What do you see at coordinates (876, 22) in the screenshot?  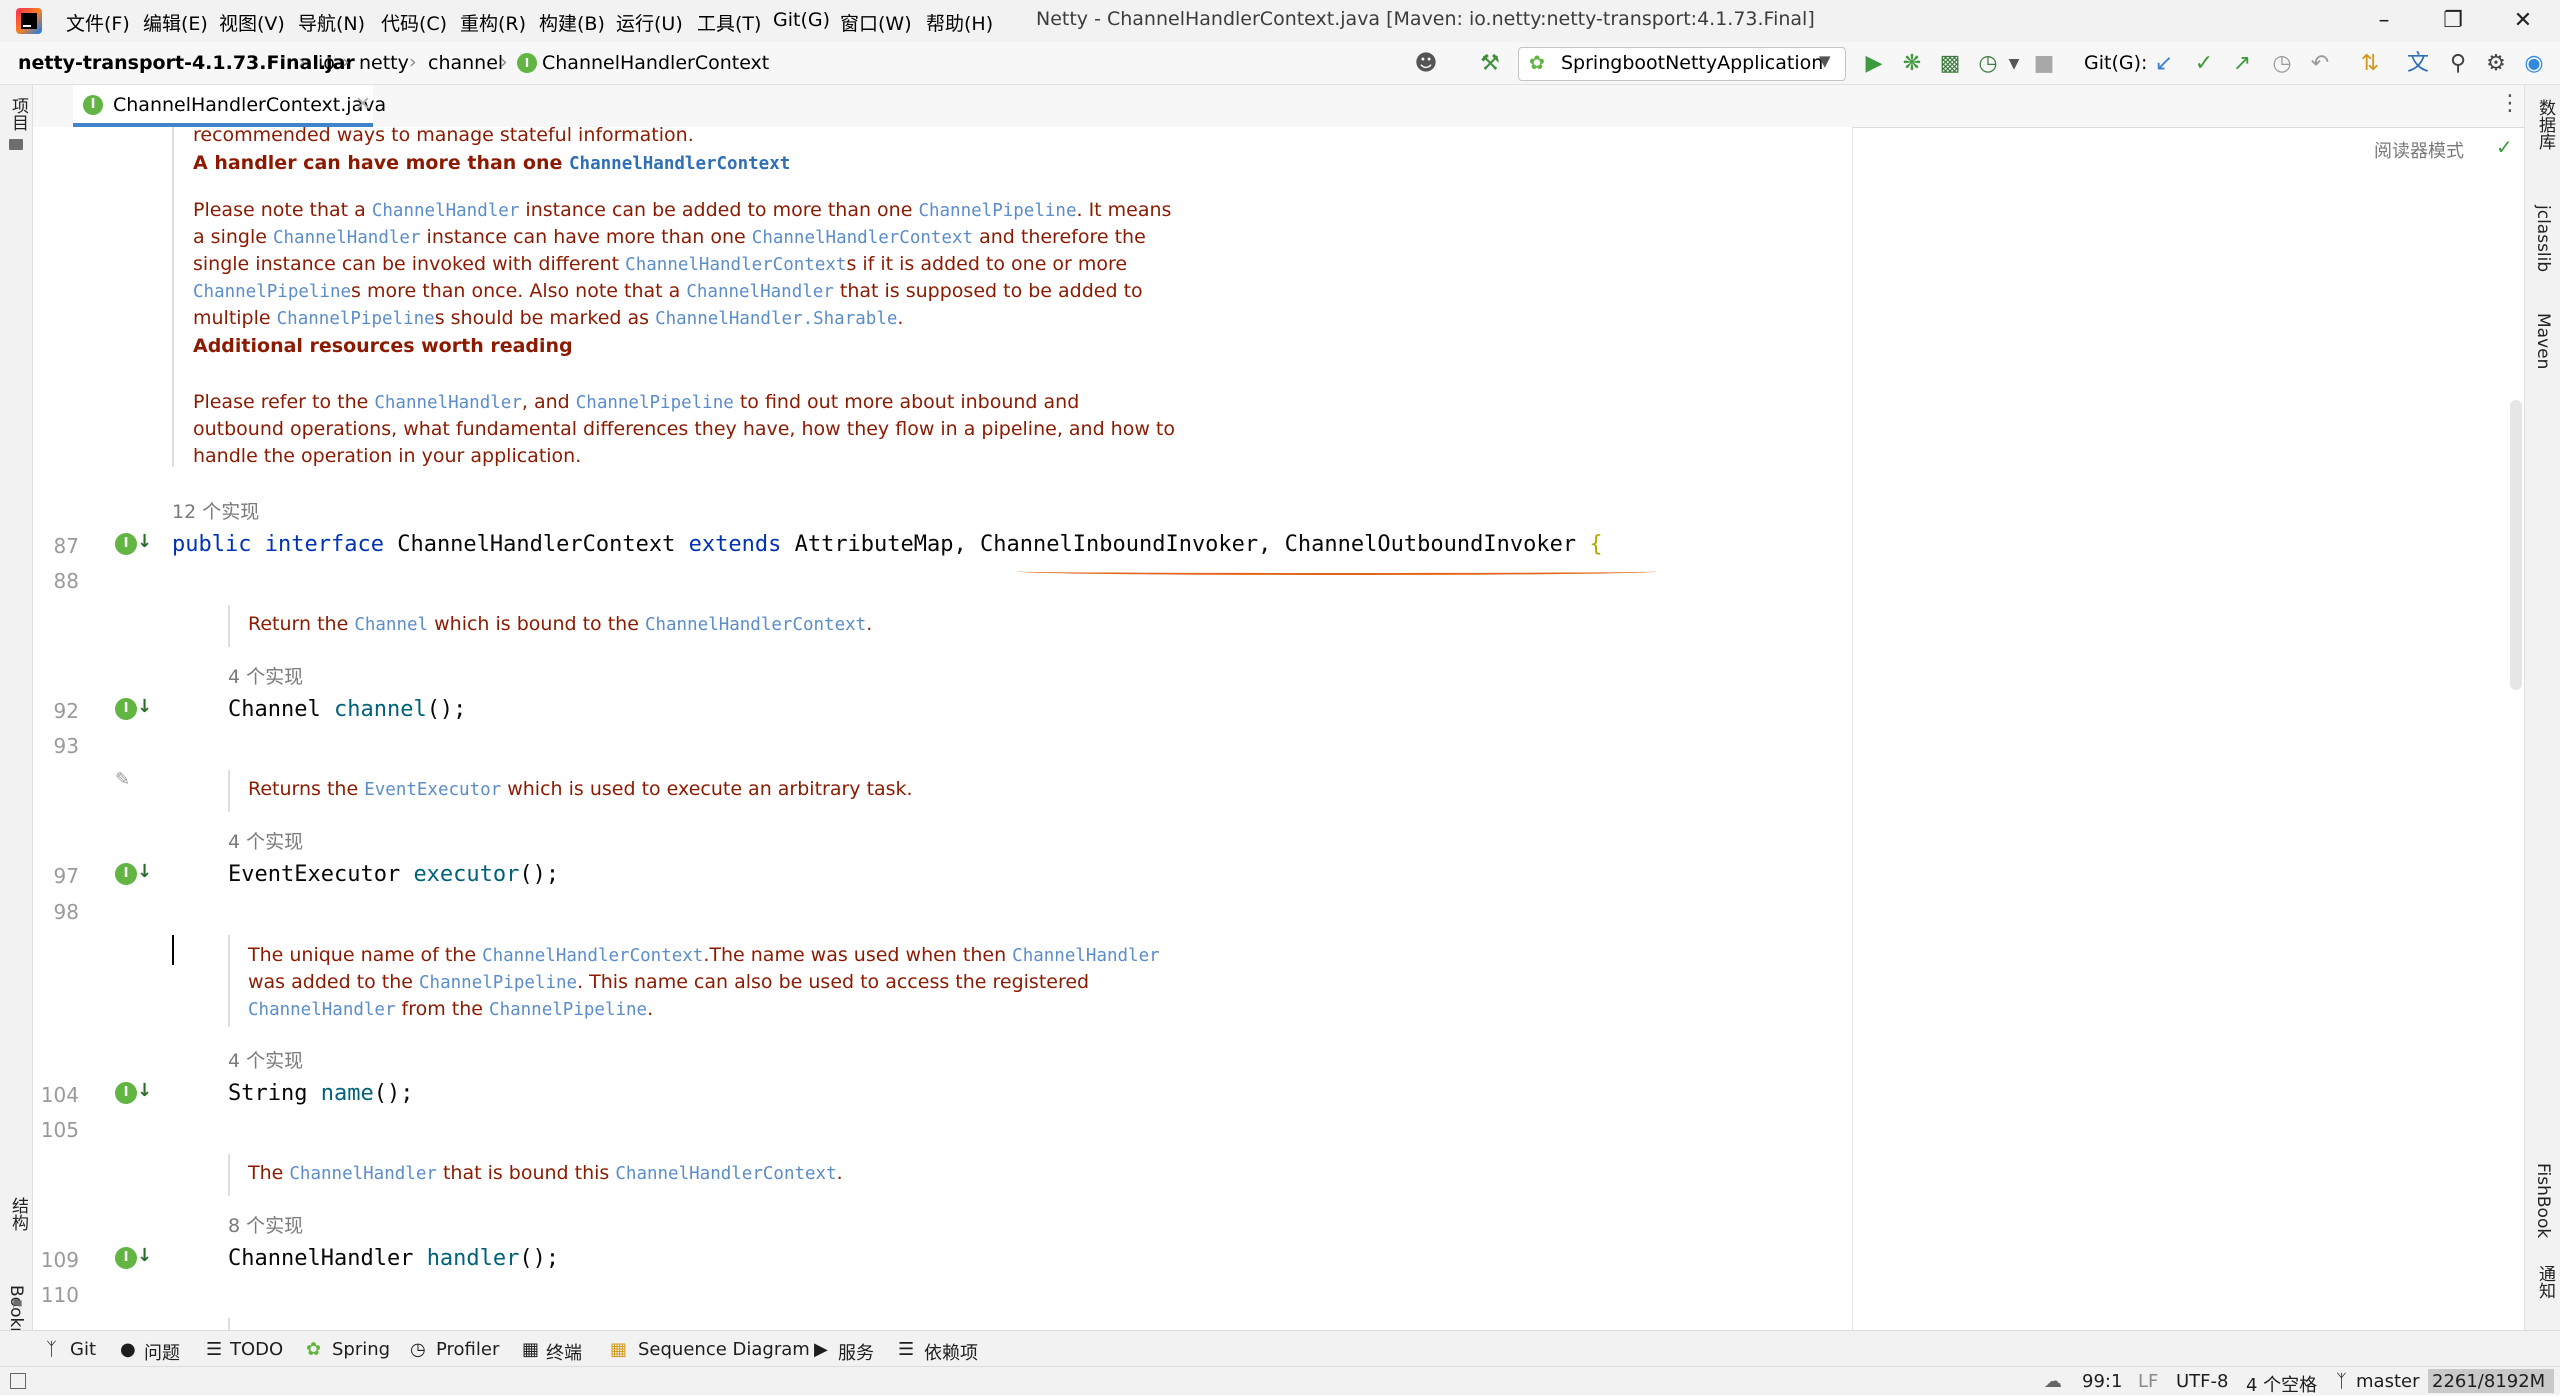 I see `menu-window: 窗口(W)` at bounding box center [876, 22].